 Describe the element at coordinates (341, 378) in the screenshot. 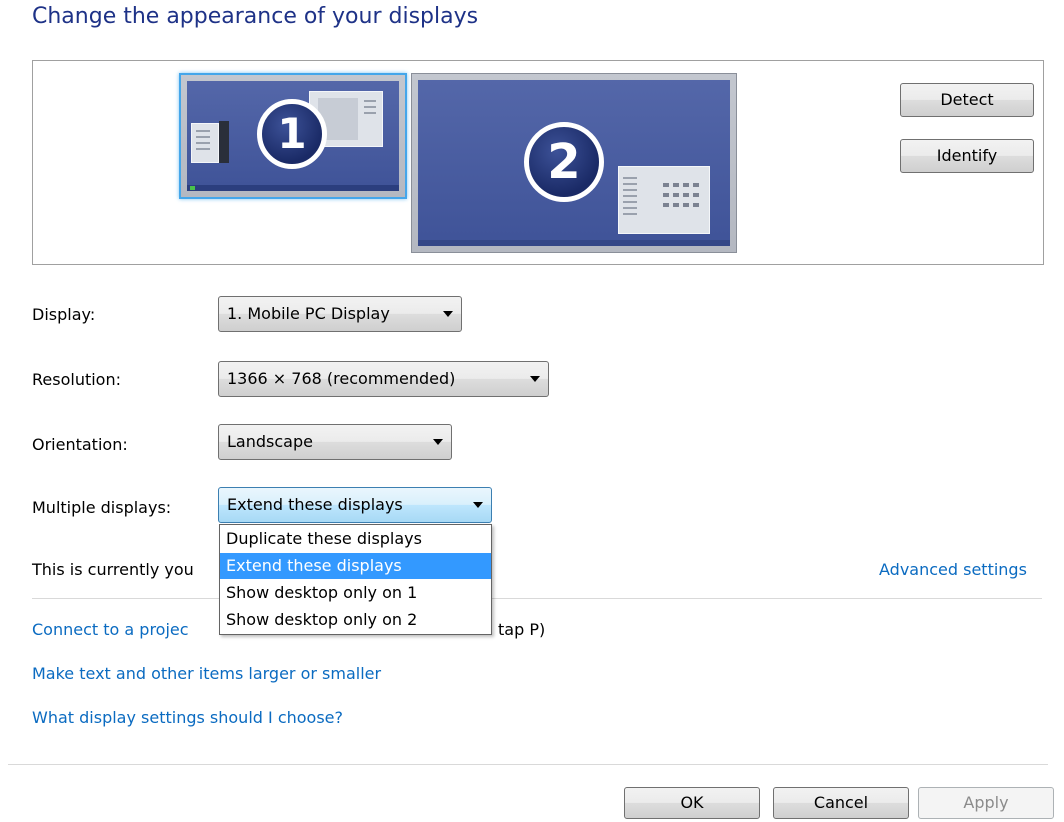

I see `resolution-select-value: 1366 × 768 (recommended)` at that location.